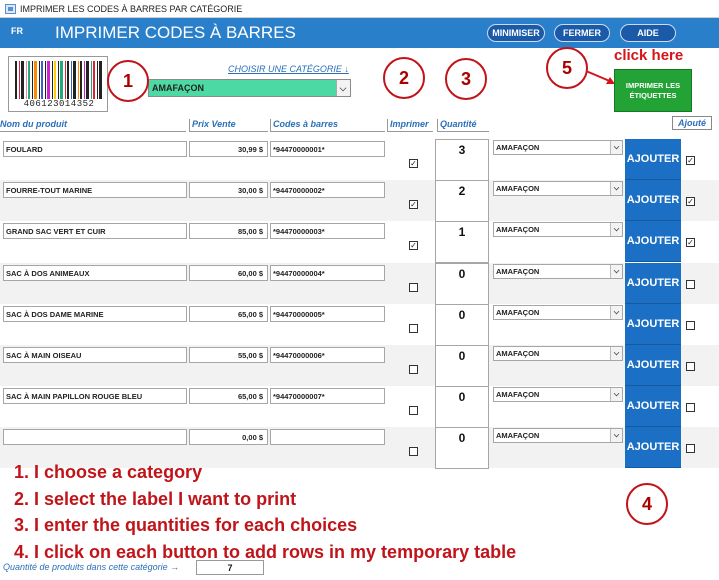 The height and width of the screenshot is (580, 719). I want to click on barcode-digits: 406123014352, so click(59, 104).